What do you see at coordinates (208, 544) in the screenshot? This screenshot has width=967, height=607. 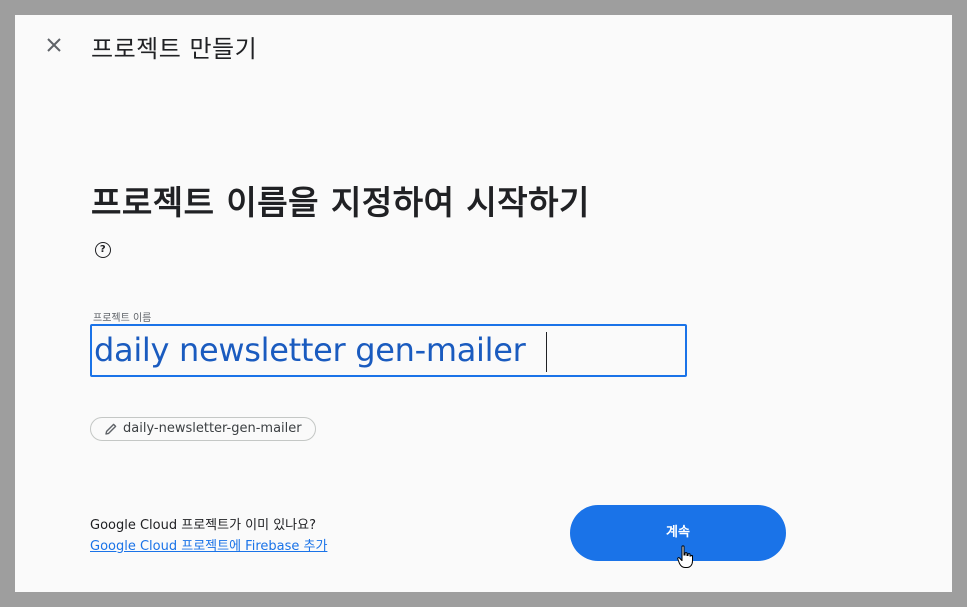 I see `add-firebase-link: Google Cloud 프로젝트에 Firebase 추가` at bounding box center [208, 544].